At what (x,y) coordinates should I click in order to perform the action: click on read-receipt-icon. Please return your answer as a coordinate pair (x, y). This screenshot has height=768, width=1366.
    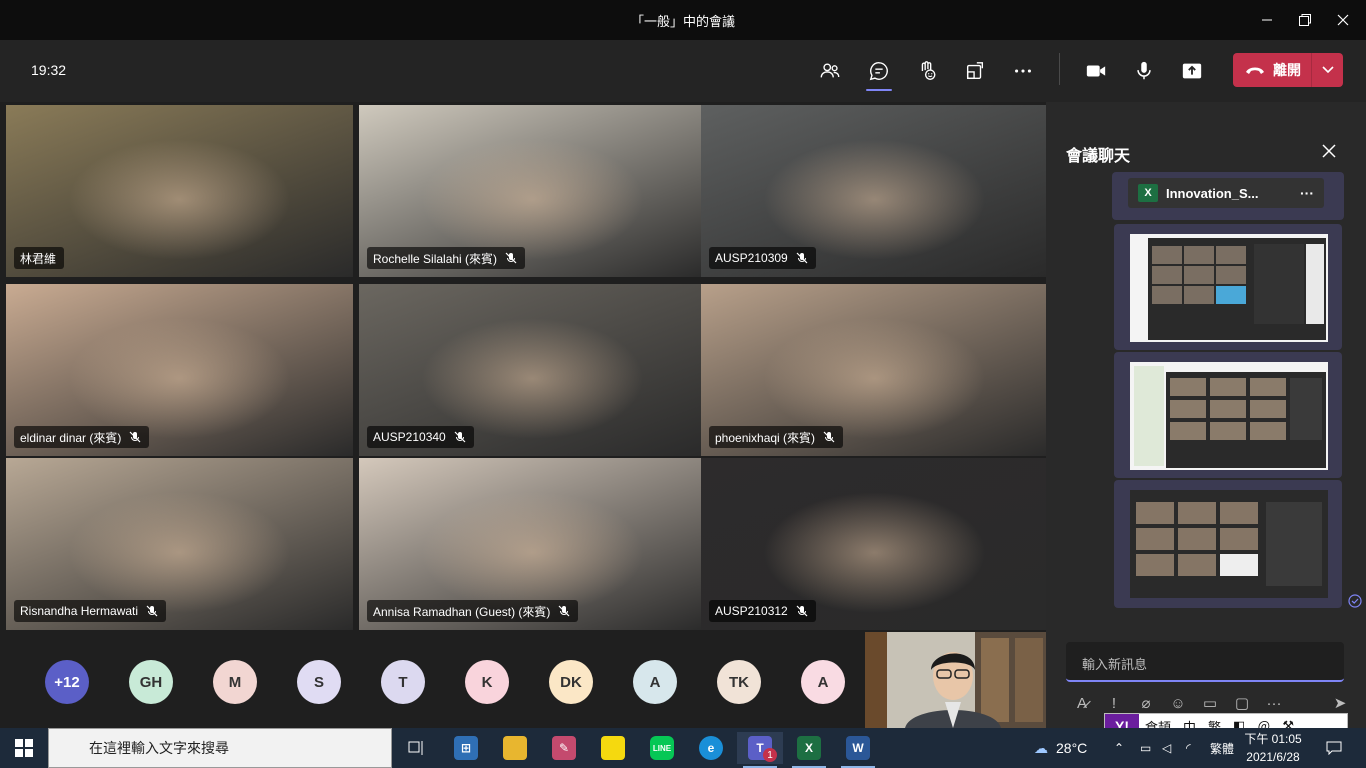
    Looking at the image, I should click on (1355, 601).